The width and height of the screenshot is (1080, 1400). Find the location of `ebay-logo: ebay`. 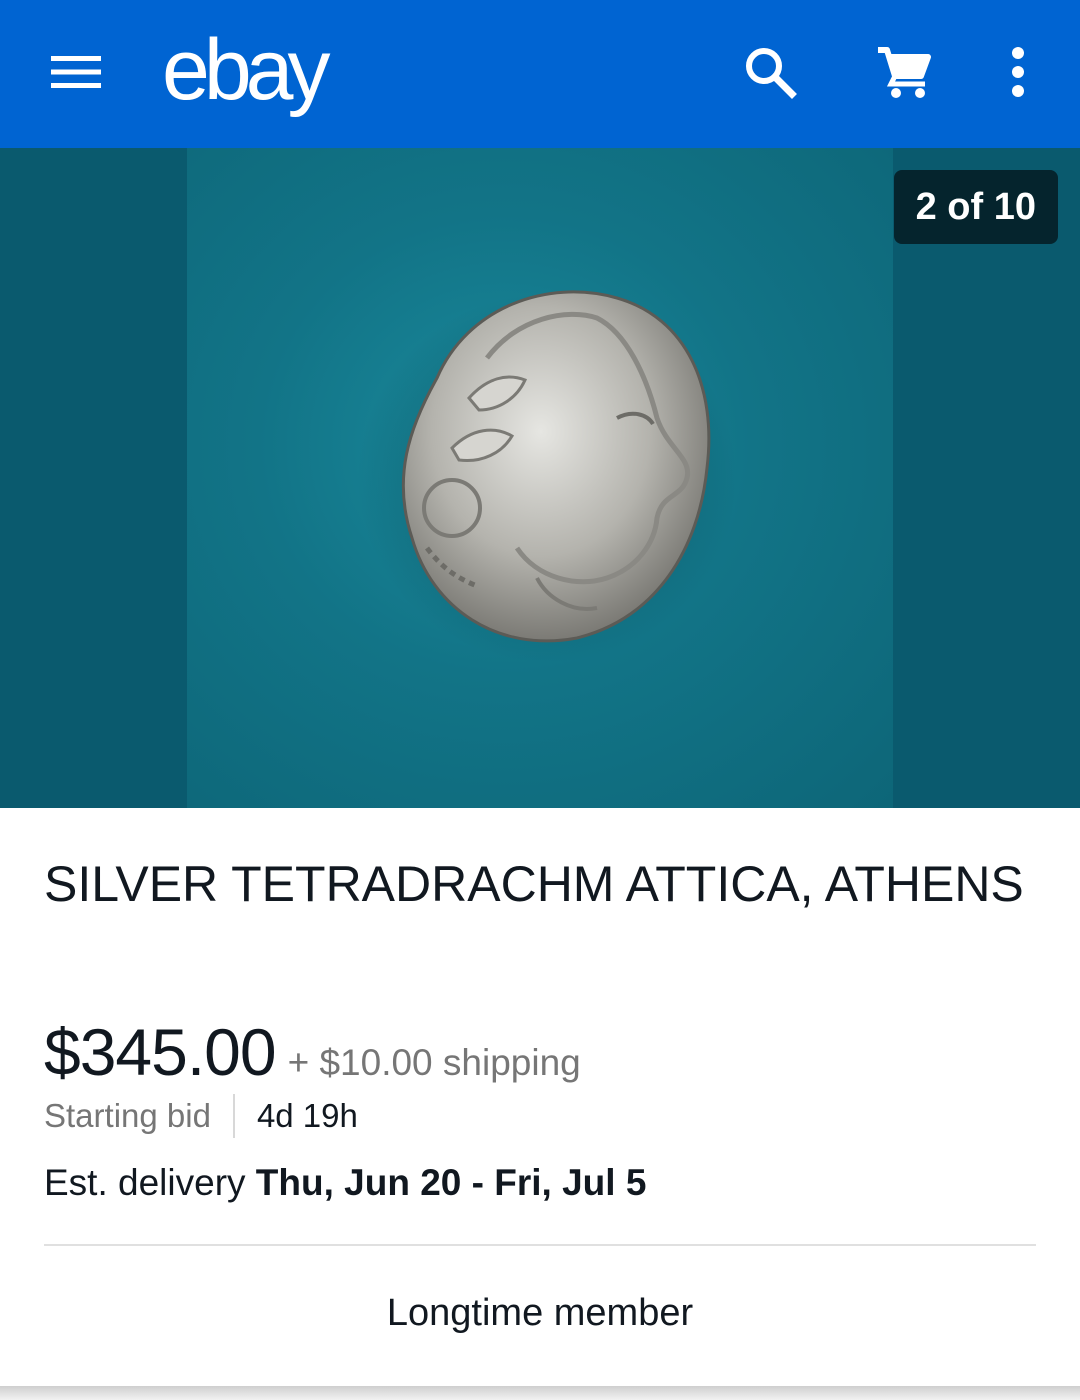

ebay-logo: ebay is located at coordinates (246, 70).